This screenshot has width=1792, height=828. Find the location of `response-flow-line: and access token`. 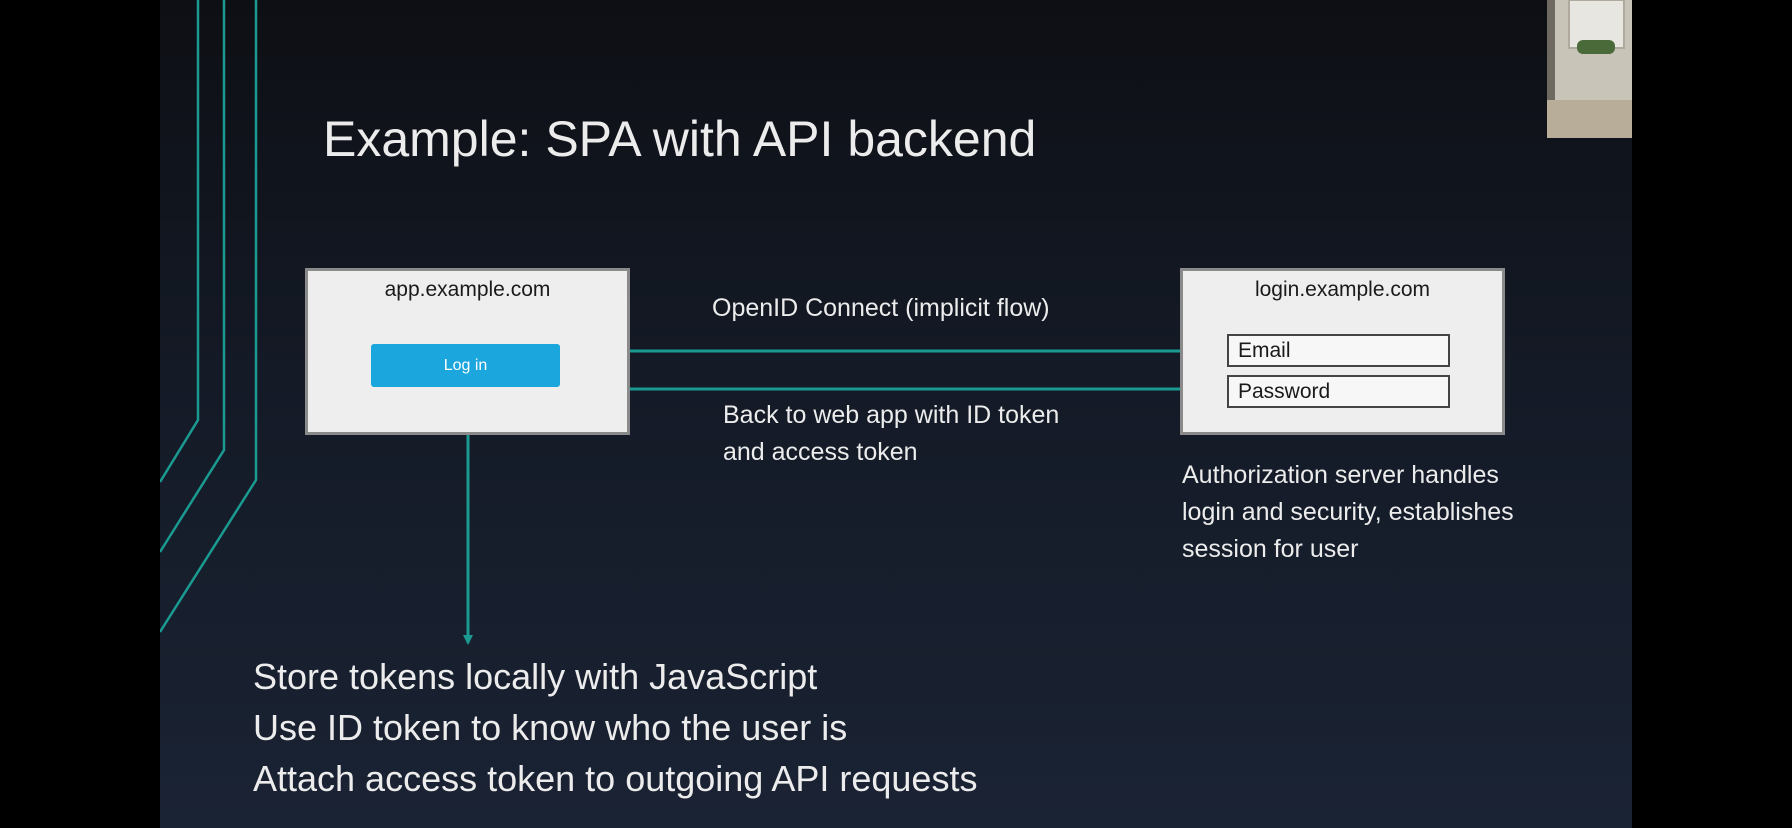

response-flow-line: and access token is located at coordinates (820, 452).